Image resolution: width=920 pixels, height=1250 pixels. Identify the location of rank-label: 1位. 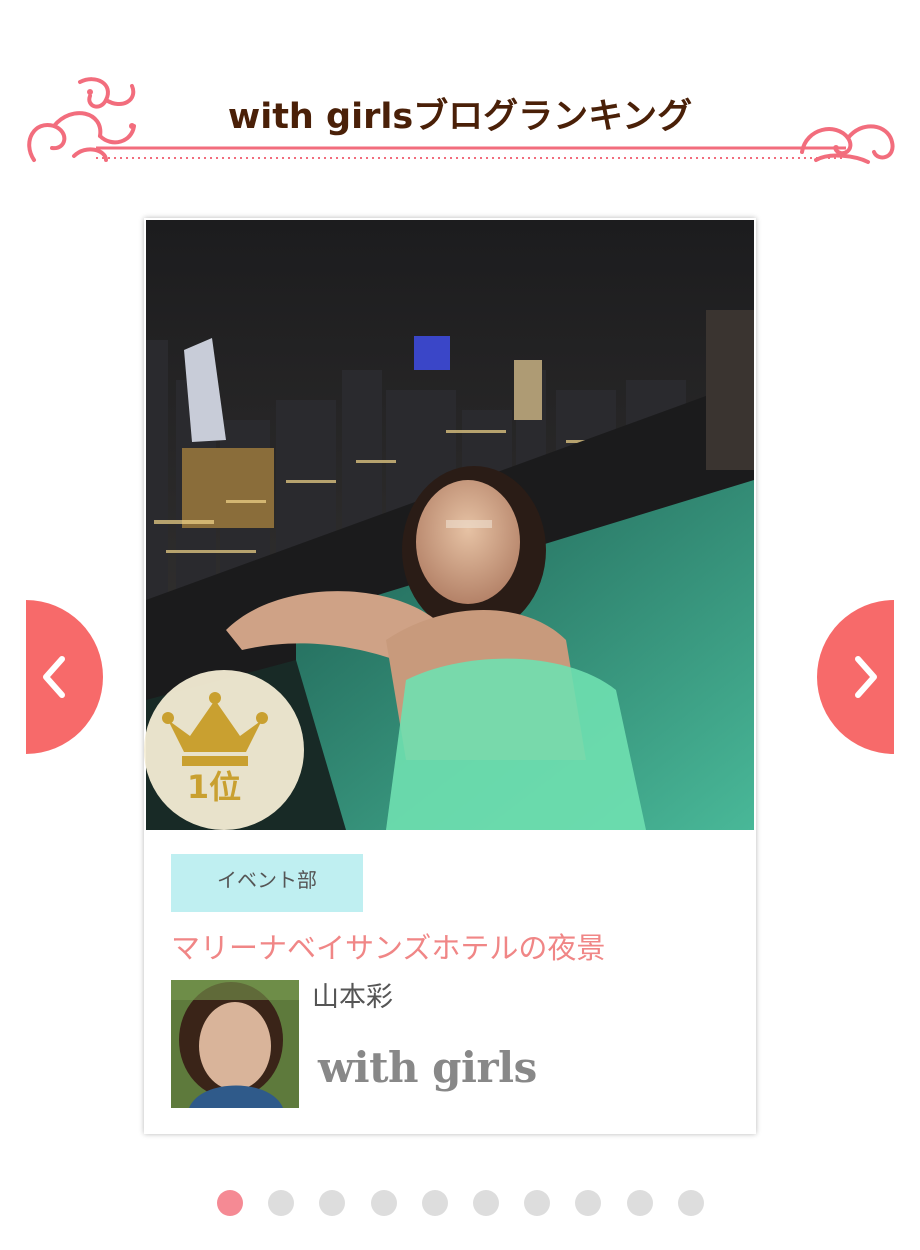
(214, 787).